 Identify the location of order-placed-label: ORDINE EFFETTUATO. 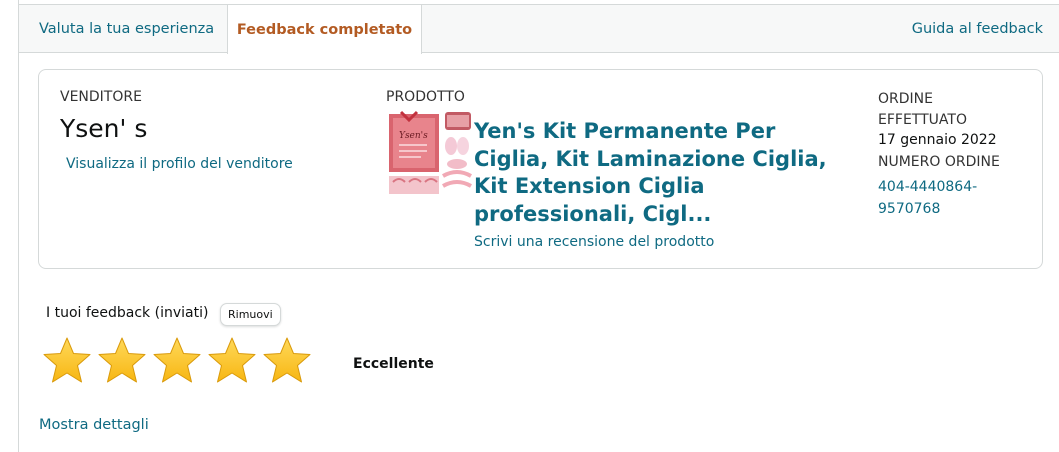
(922, 109).